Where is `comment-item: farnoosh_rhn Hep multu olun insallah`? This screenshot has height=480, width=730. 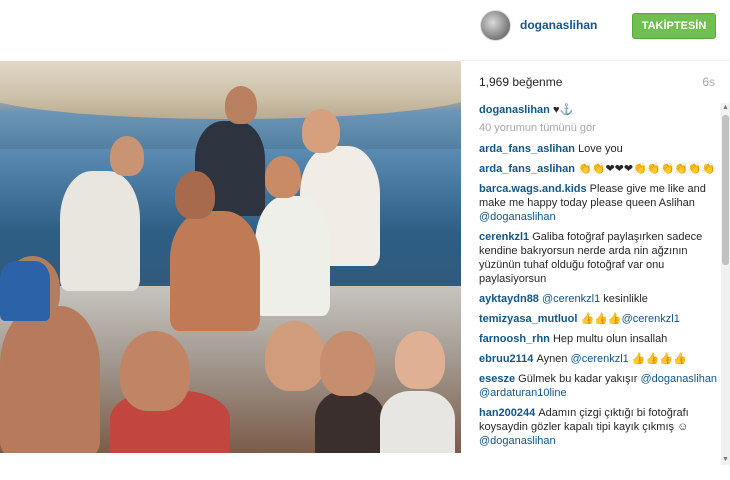 comment-item: farnoosh_rhn Hep multu olun insallah is located at coordinates (599, 339).